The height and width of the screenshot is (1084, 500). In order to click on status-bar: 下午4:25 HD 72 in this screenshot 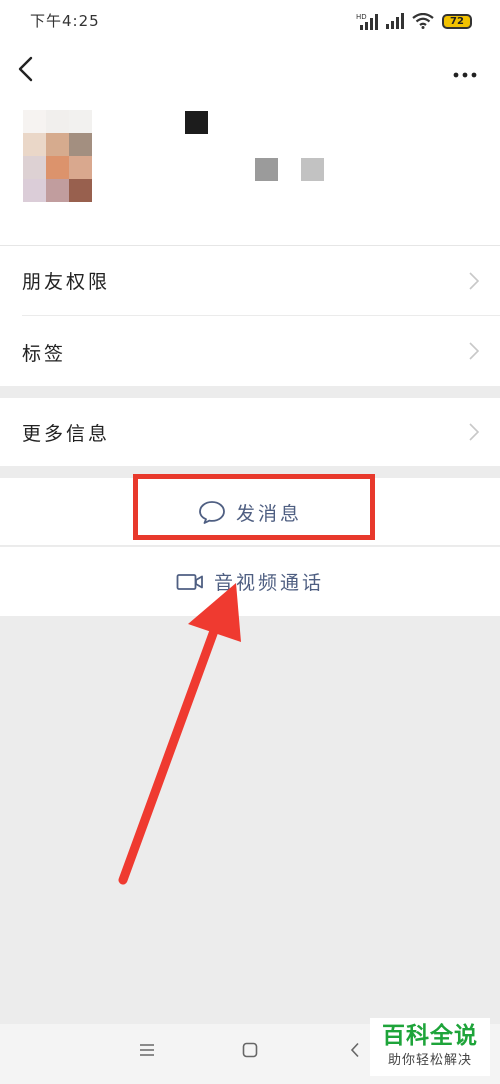, I will do `click(250, 22)`.